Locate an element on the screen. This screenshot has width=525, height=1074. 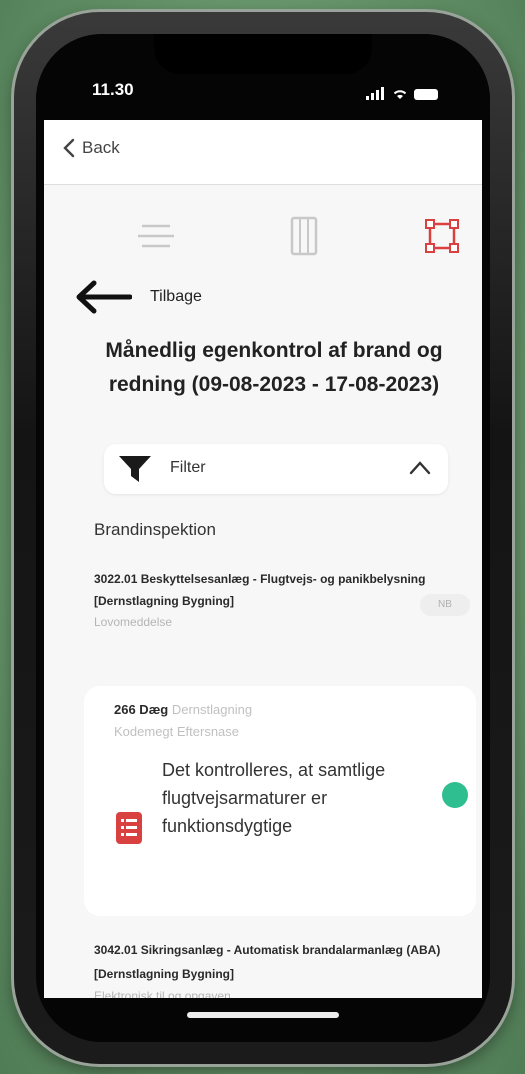
document-icon is located at coordinates (304, 236).